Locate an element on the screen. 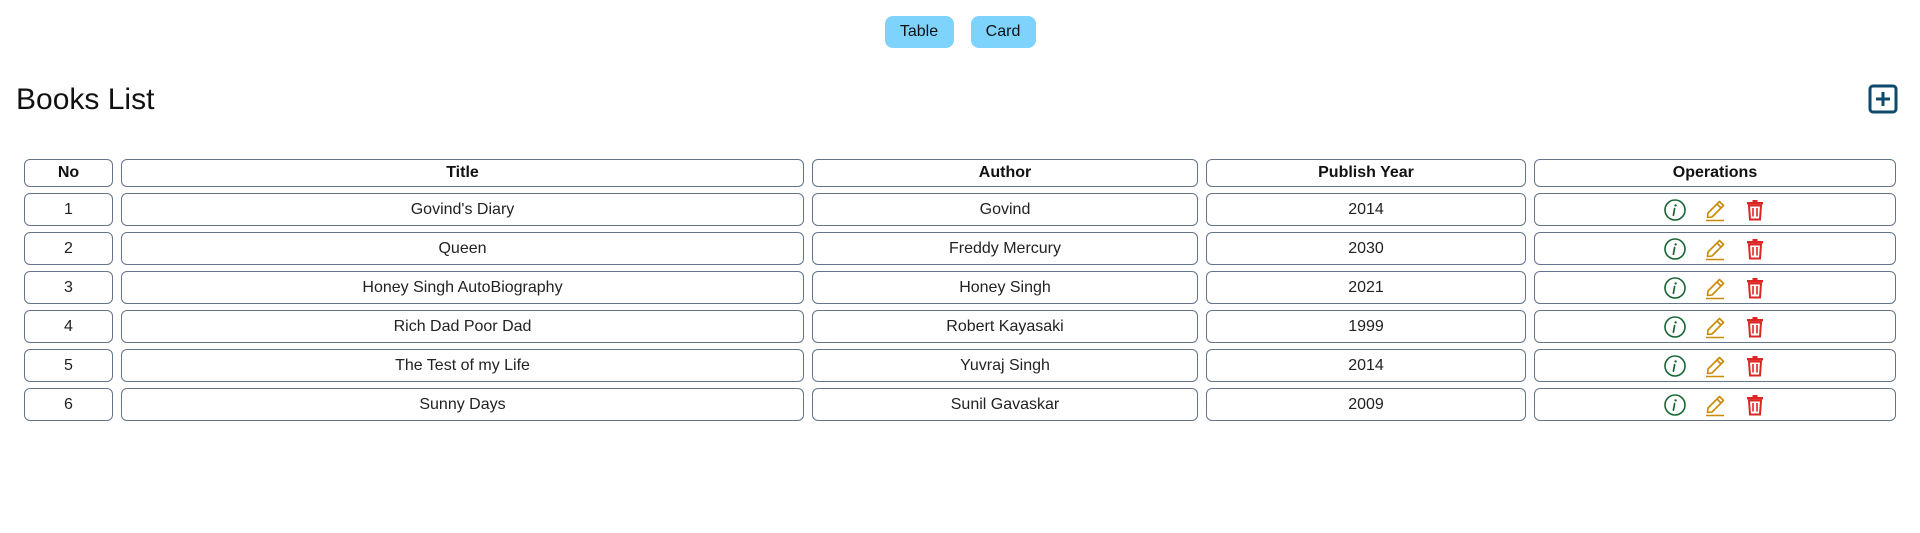 This screenshot has height=533, width=1920. cell-author: Robert Kayasaki is located at coordinates (1005, 326).